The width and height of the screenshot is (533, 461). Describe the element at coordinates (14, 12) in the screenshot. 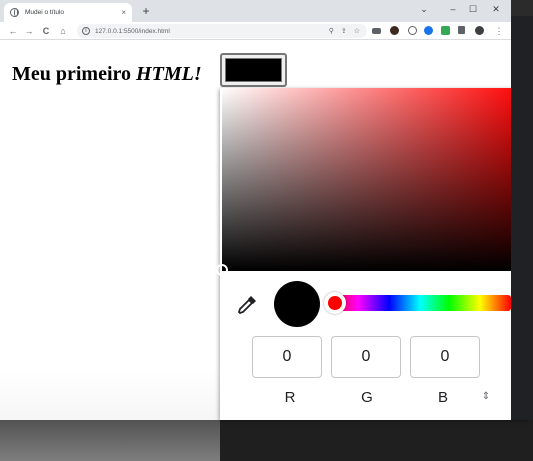

I see `globe-icon` at that location.